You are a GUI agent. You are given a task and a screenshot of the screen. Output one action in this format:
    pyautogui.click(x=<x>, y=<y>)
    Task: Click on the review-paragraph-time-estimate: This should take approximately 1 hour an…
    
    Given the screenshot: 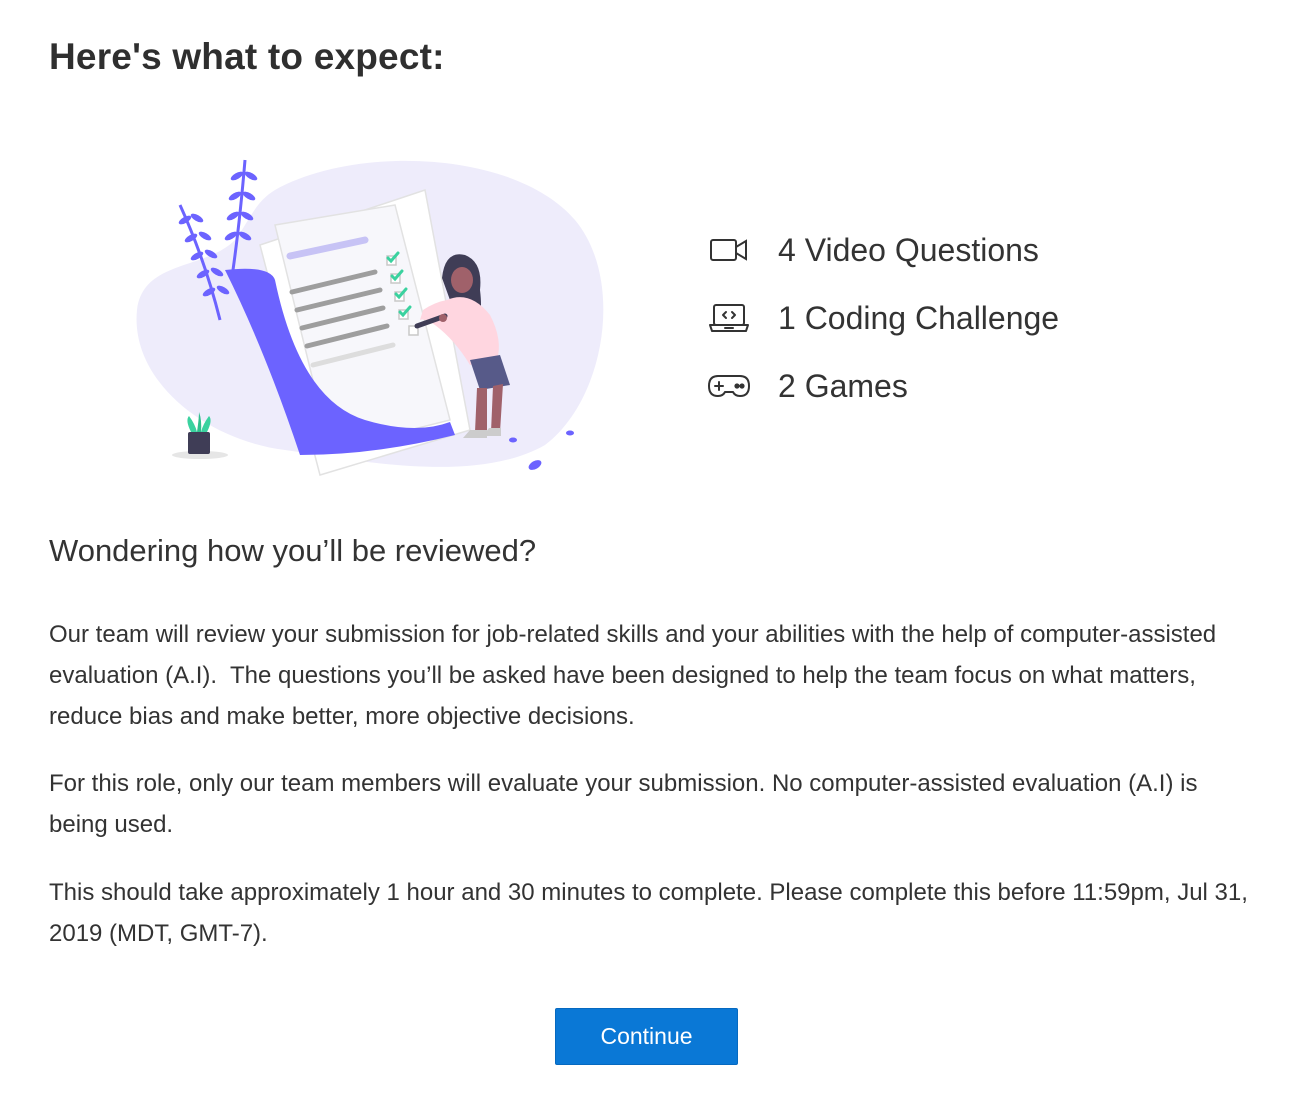 What is the action you would take?
    pyautogui.click(x=652, y=913)
    